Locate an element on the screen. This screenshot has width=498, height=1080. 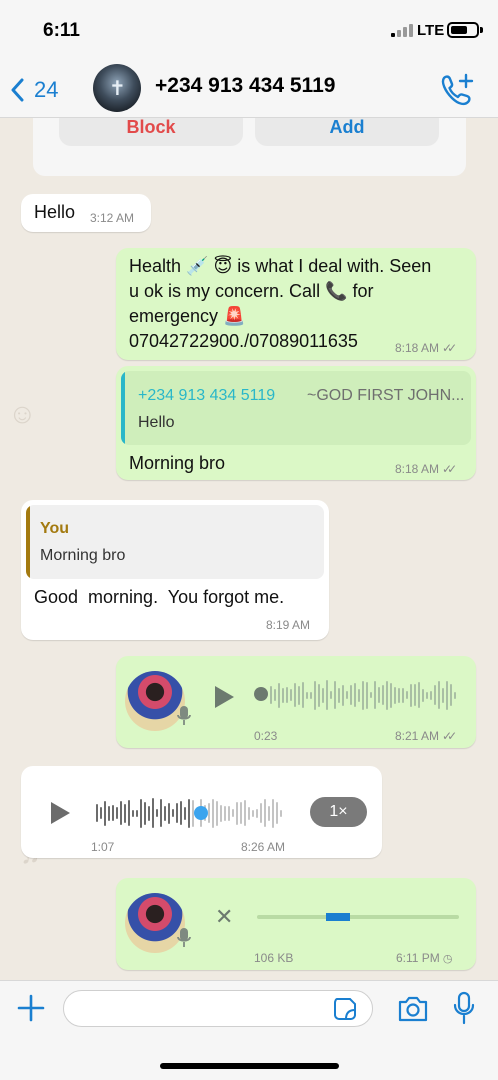
contact-name: +234 913 434 5119 is located at coordinates (245, 86).